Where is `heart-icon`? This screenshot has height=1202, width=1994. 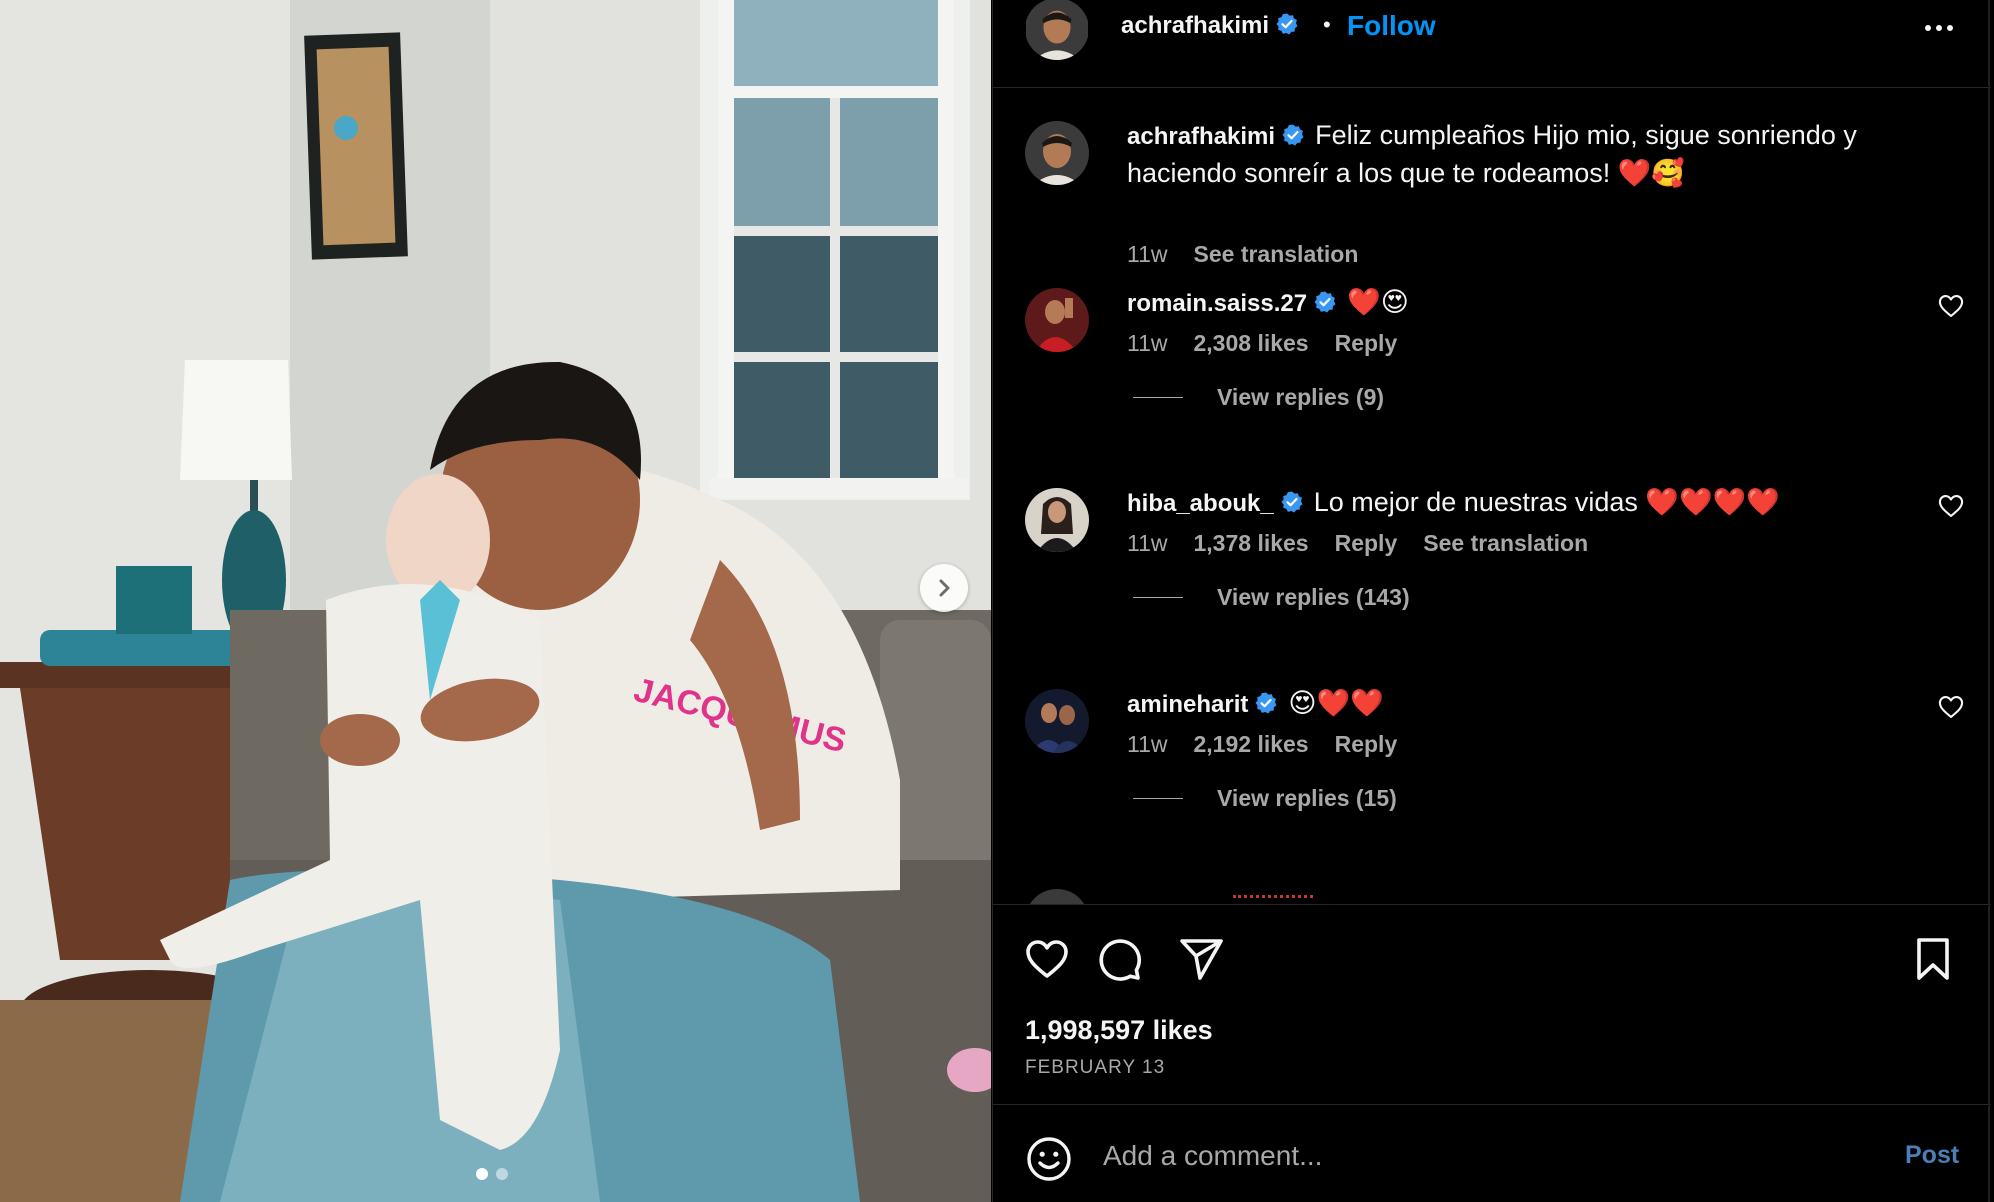
heart-icon is located at coordinates (1047, 959).